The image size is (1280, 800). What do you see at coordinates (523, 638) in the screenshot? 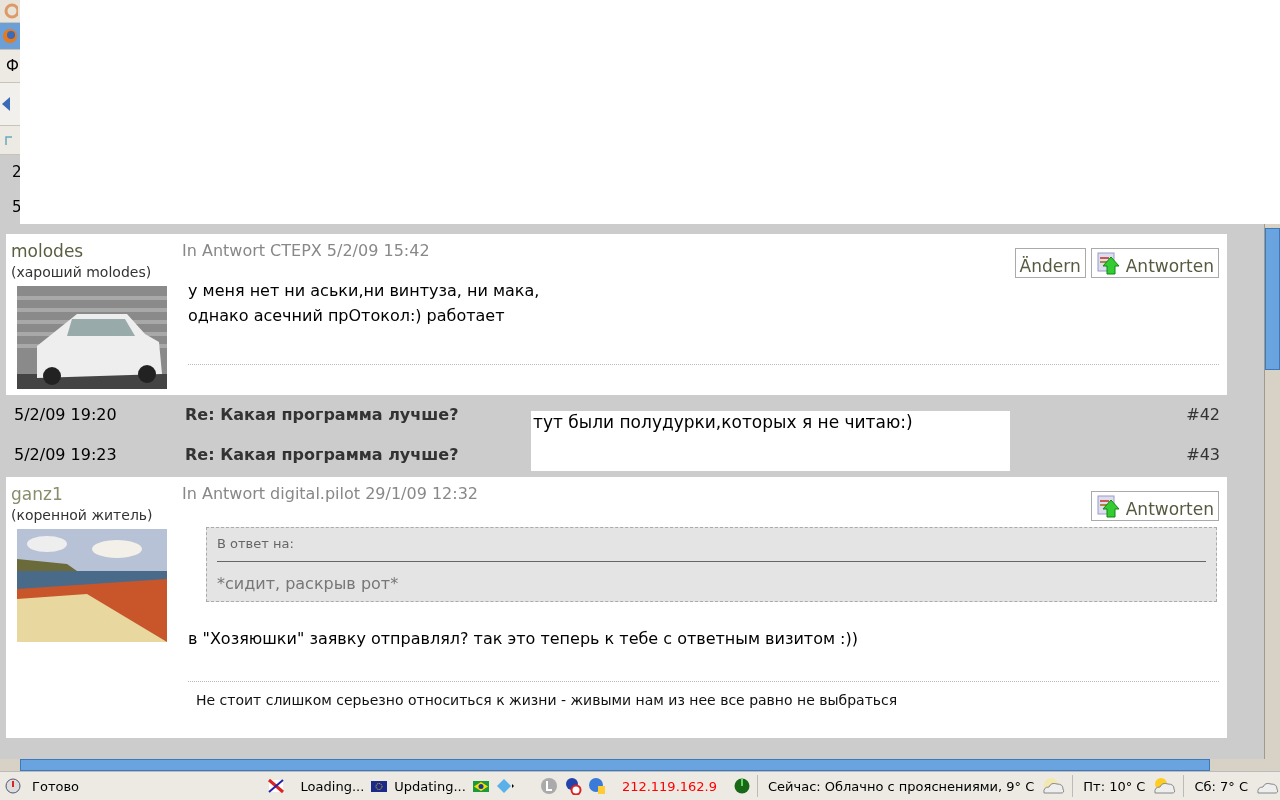
I see `post-text: в "Хозяюшки" заявку отправлял? так это теперь к тебе с ответным визитом :))` at bounding box center [523, 638].